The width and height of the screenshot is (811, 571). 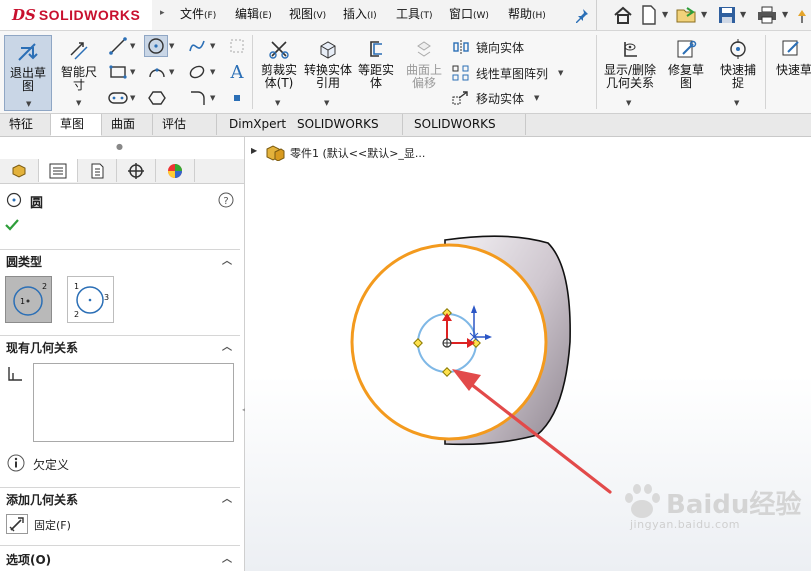 What do you see at coordinates (628, 103) in the screenshot?
I see `relations-dropdown-icon: ▼` at bounding box center [628, 103].